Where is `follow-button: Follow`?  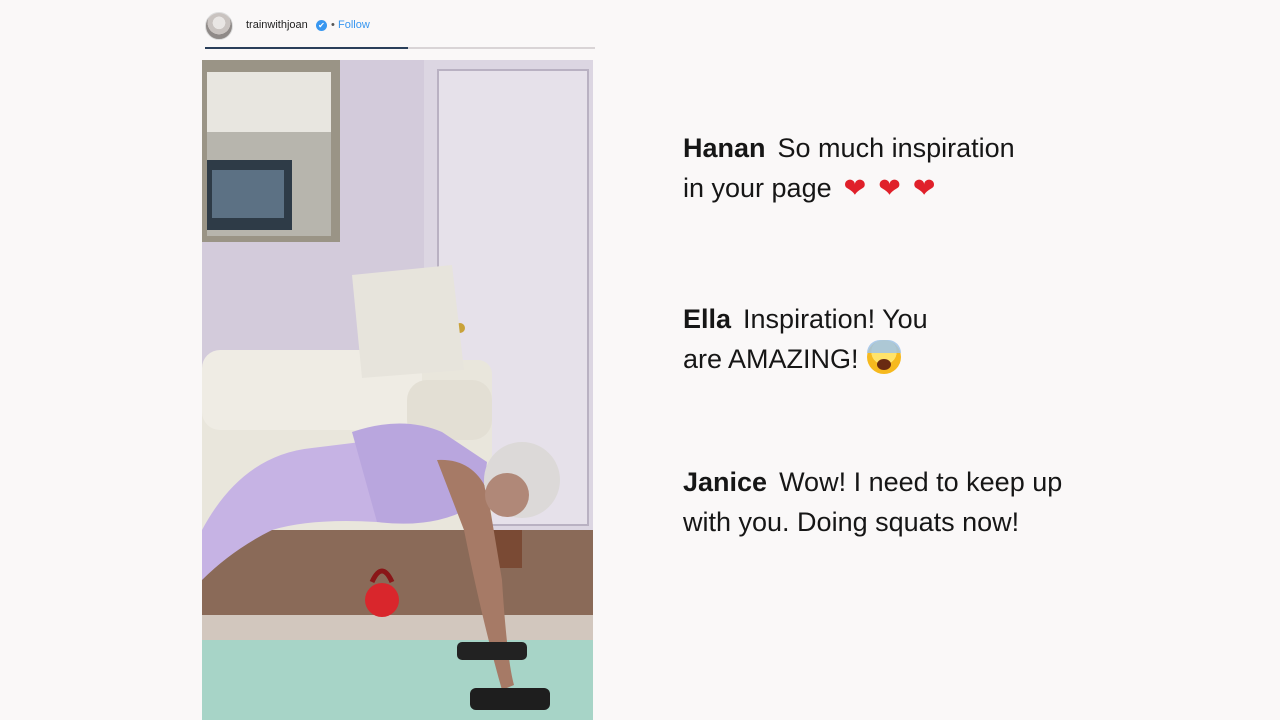
follow-button: Follow is located at coordinates (354, 25).